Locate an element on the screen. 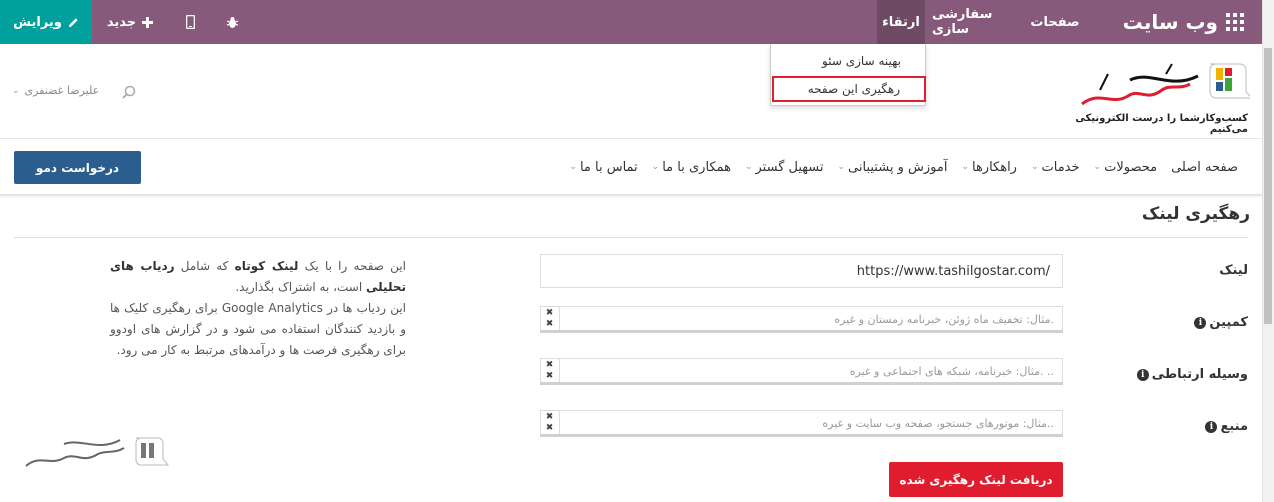 The height and width of the screenshot is (502, 1274). plus-icon is located at coordinates (148, 22).